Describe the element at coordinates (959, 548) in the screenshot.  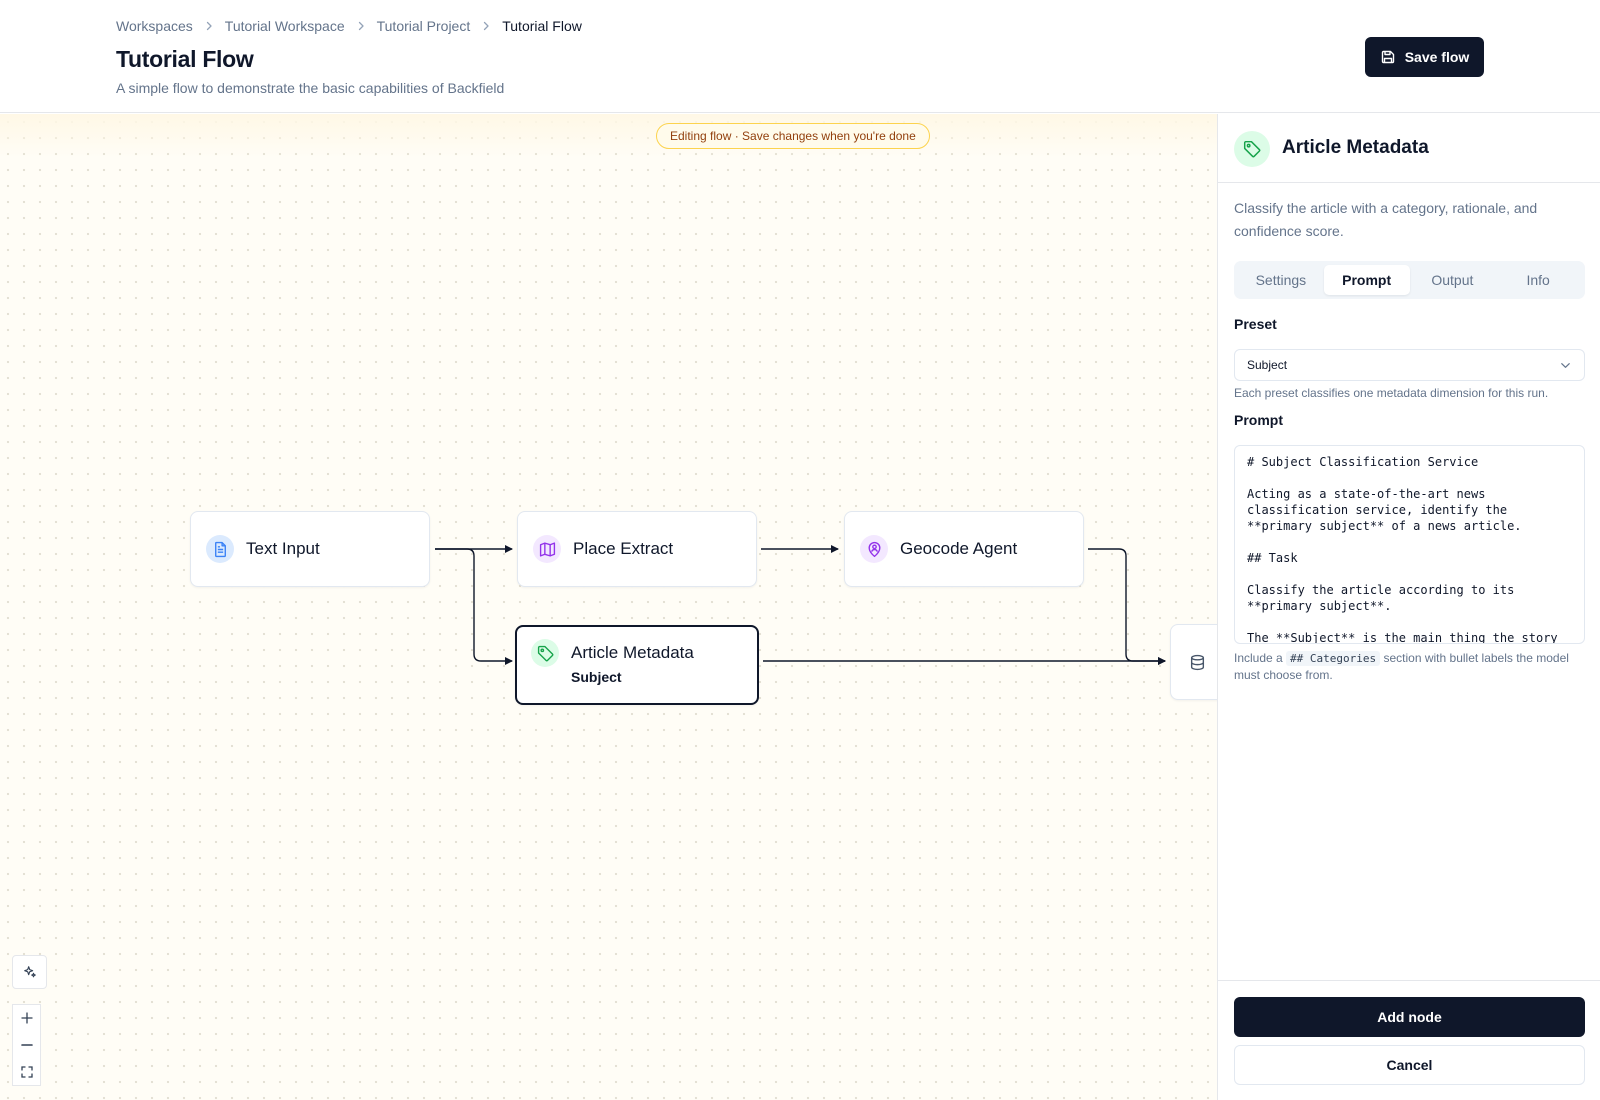
I see `node-label: Geocode Agent` at that location.